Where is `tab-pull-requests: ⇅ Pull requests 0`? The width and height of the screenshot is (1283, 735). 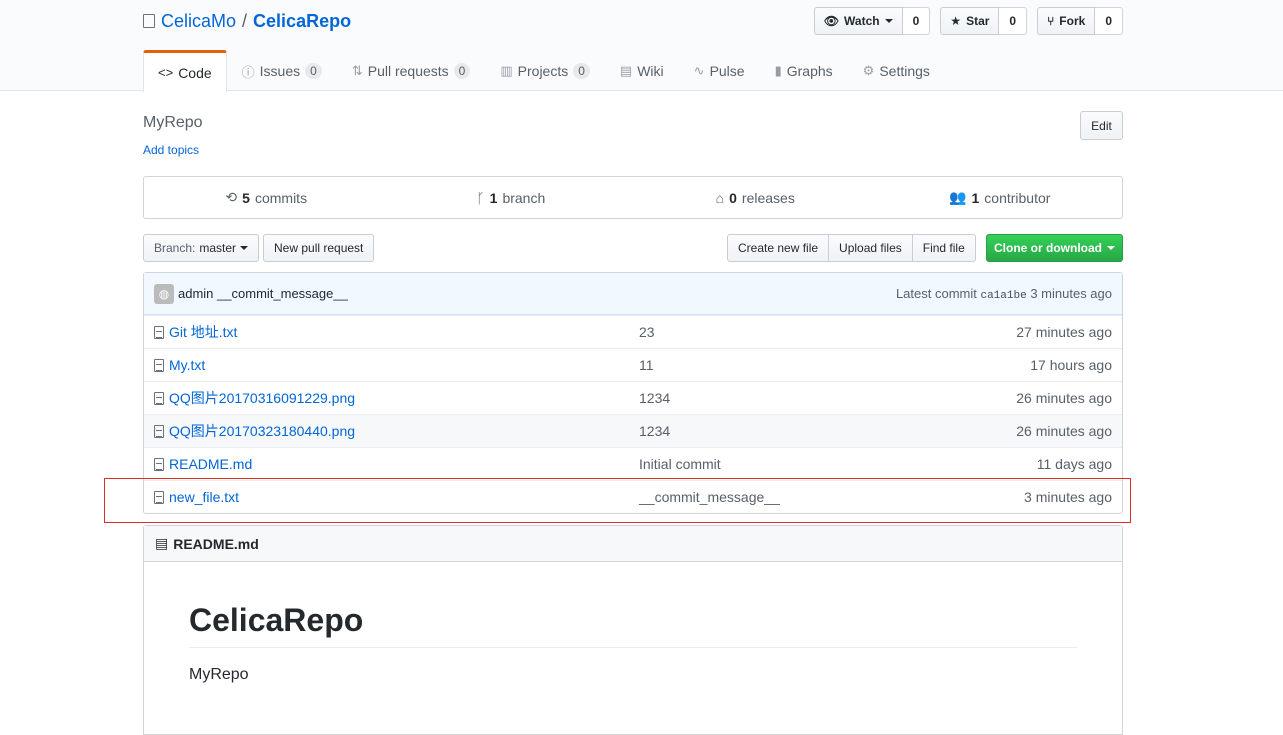 tab-pull-requests: ⇅ Pull requests 0 is located at coordinates (411, 70).